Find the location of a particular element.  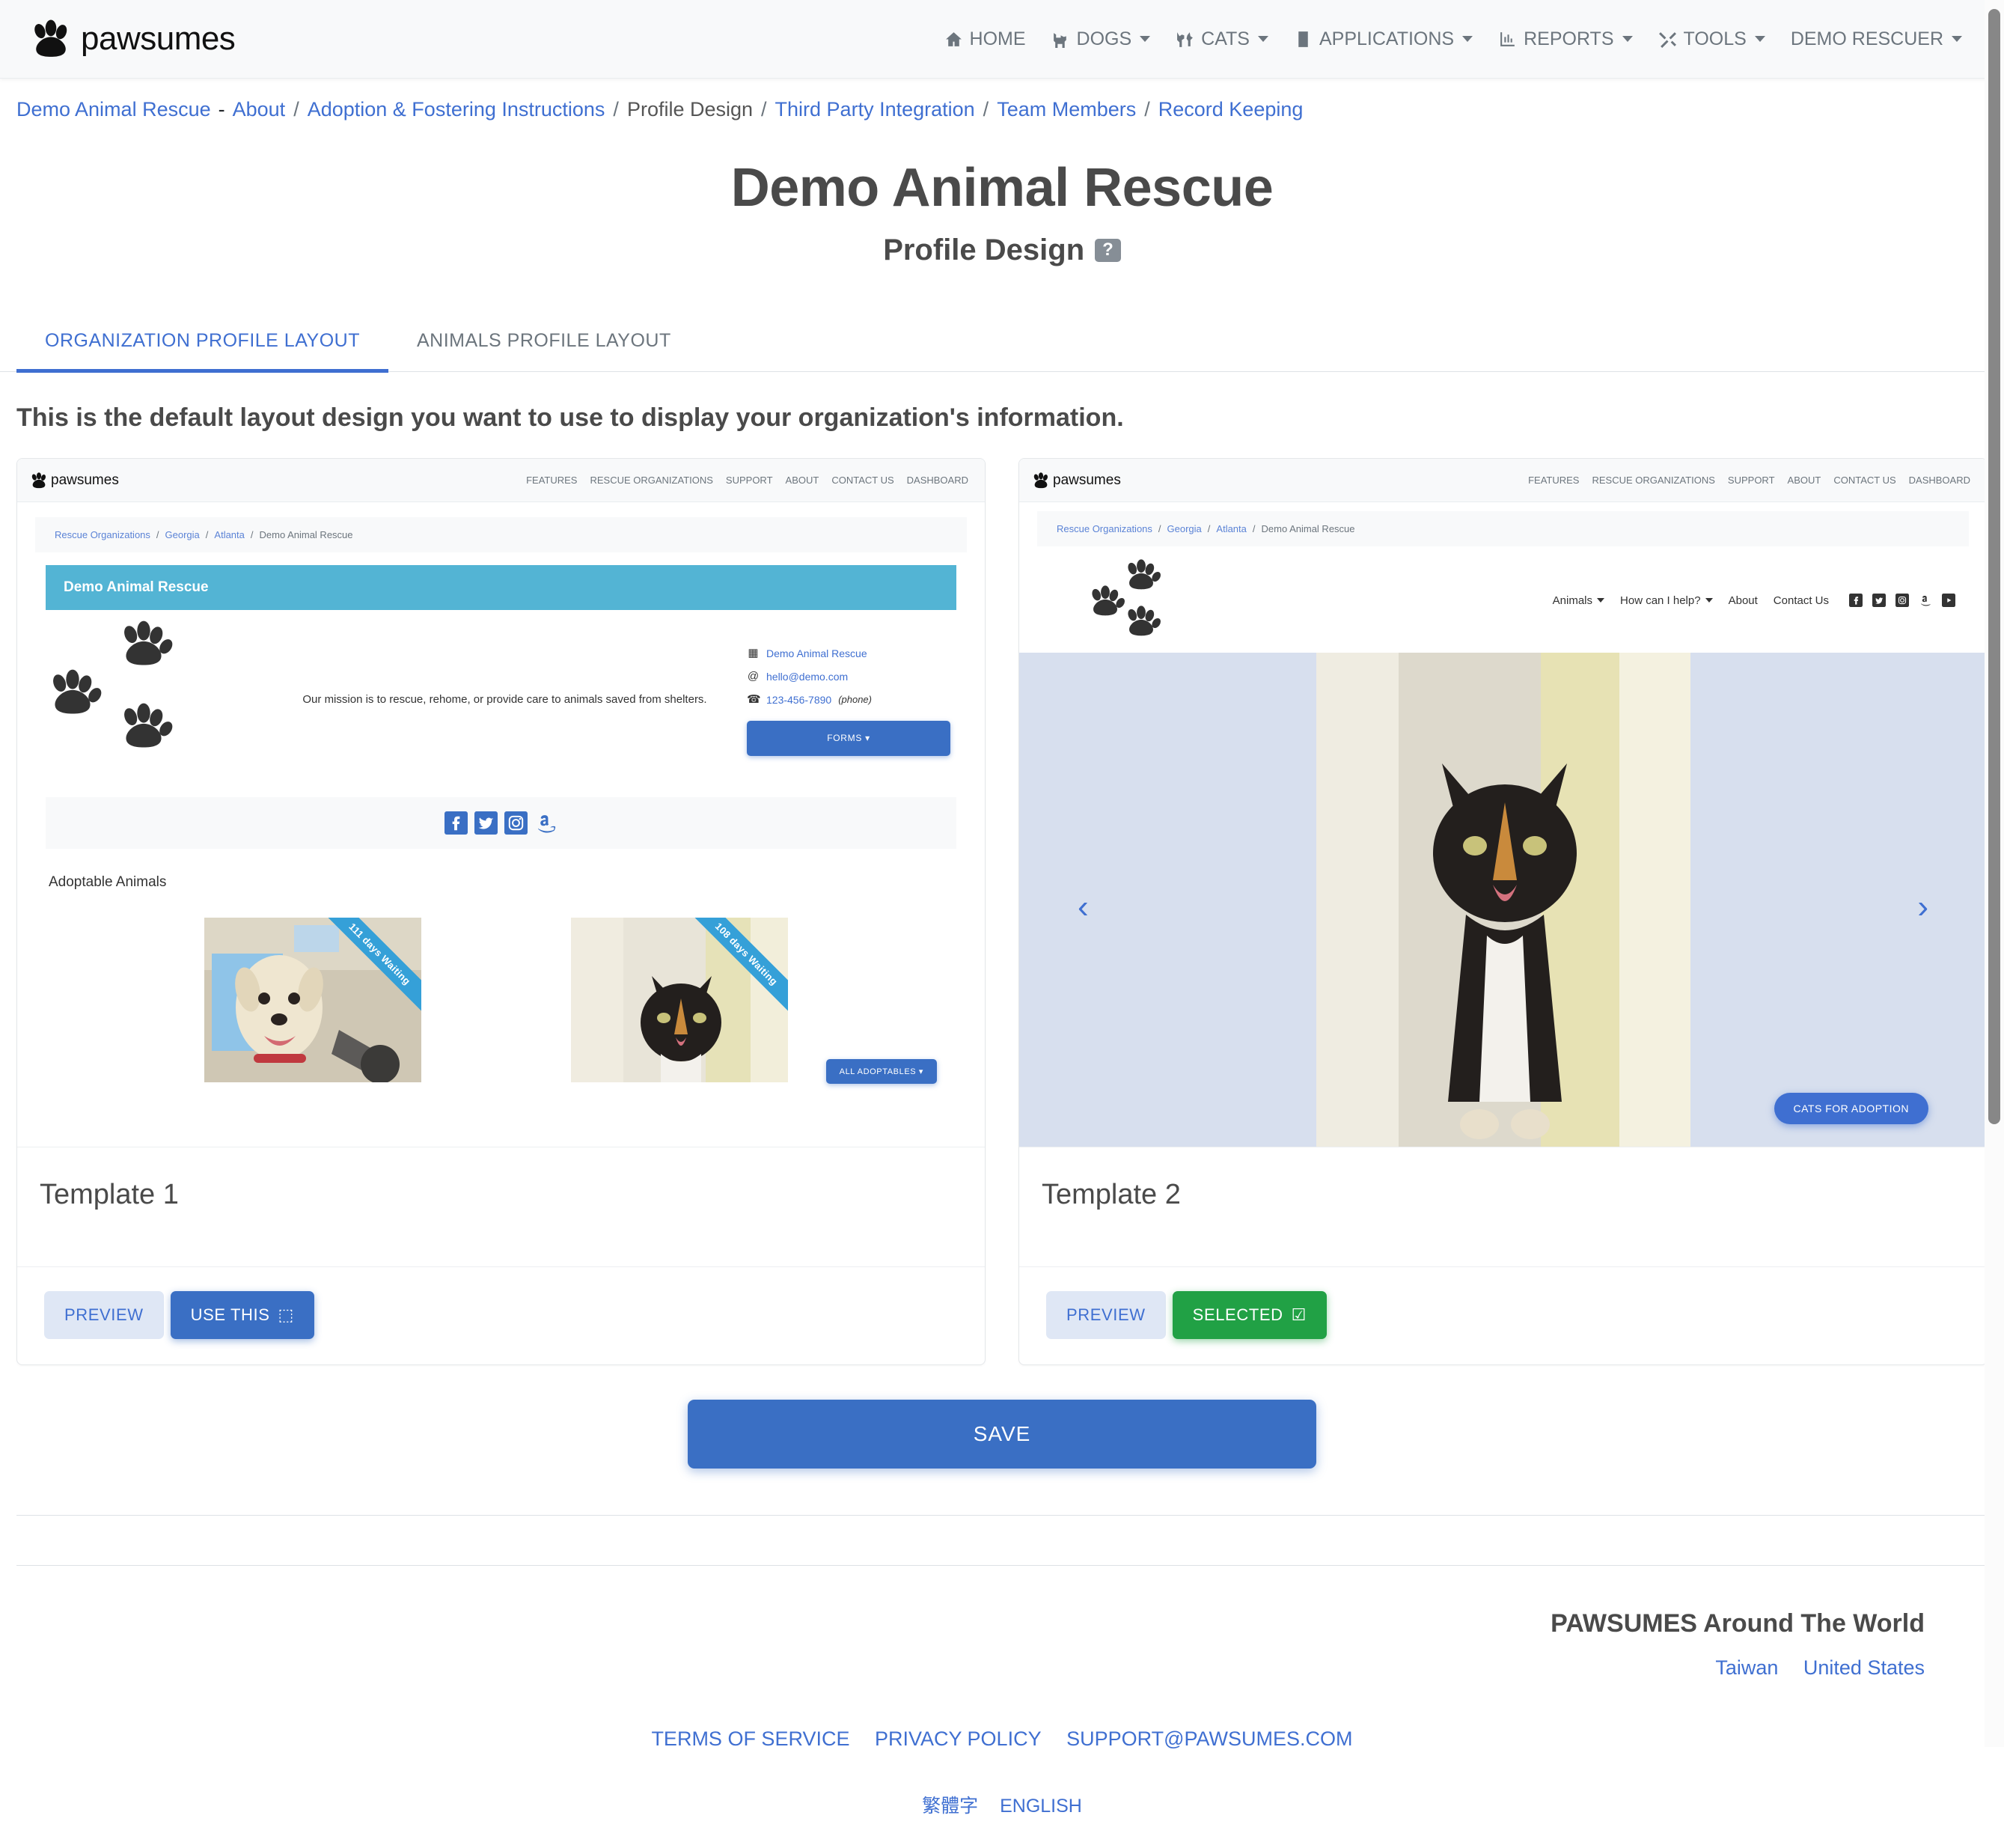

nav-item-applications: APPLICATIONS is located at coordinates (1383, 39).